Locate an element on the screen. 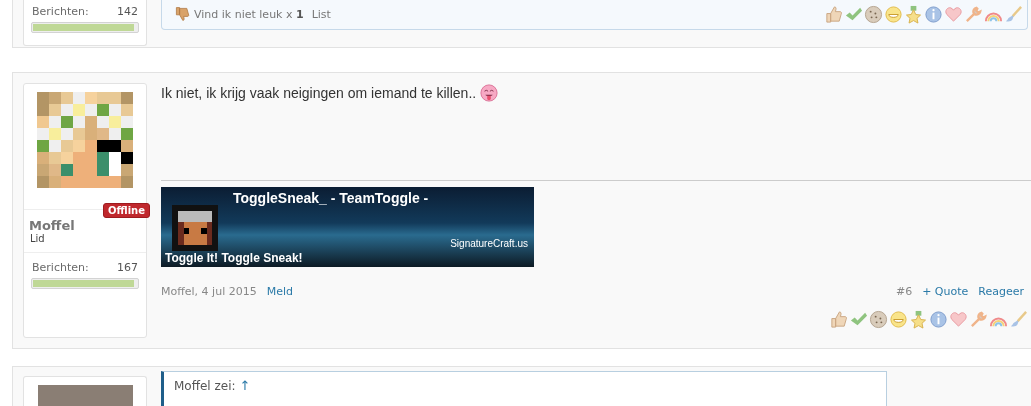 The height and width of the screenshot is (406, 1031). message-text: Ik niet, ik krijg vaak neigingen om iemand te killen.. is located at coordinates (319, 93).